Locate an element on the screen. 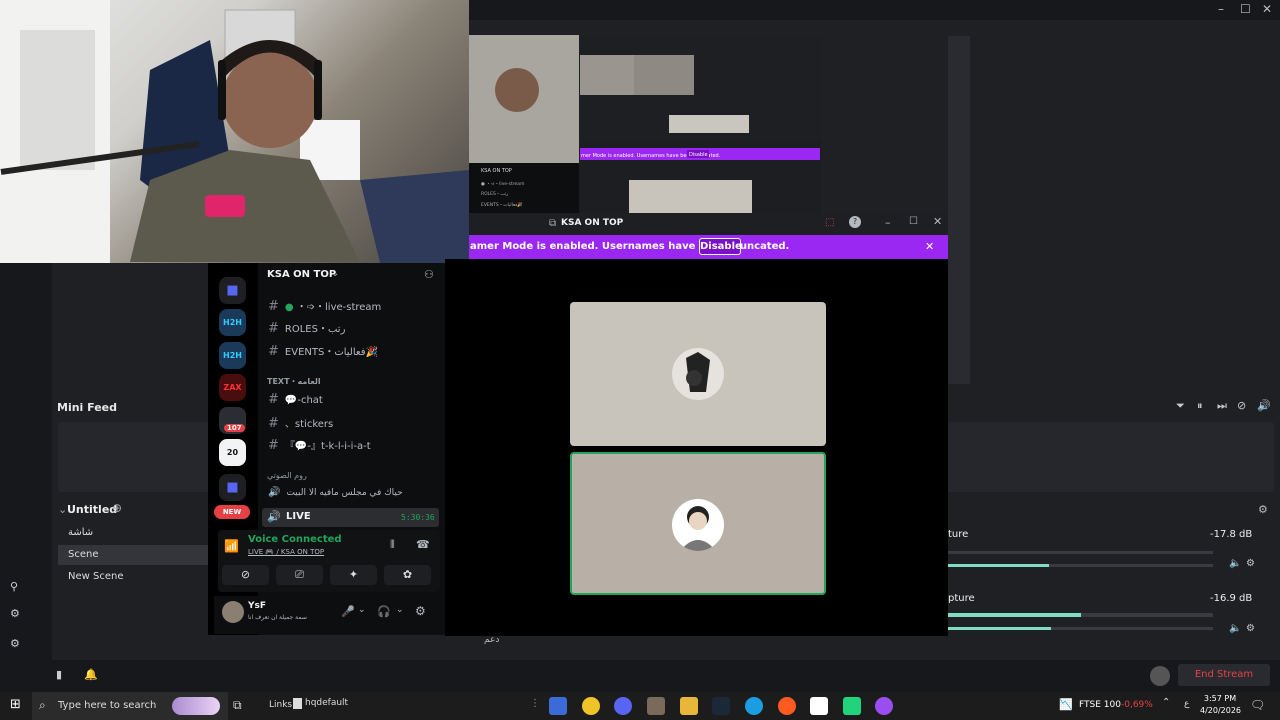 The height and width of the screenshot is (720, 1280). camera-button: ⊘ is located at coordinates (245, 575).